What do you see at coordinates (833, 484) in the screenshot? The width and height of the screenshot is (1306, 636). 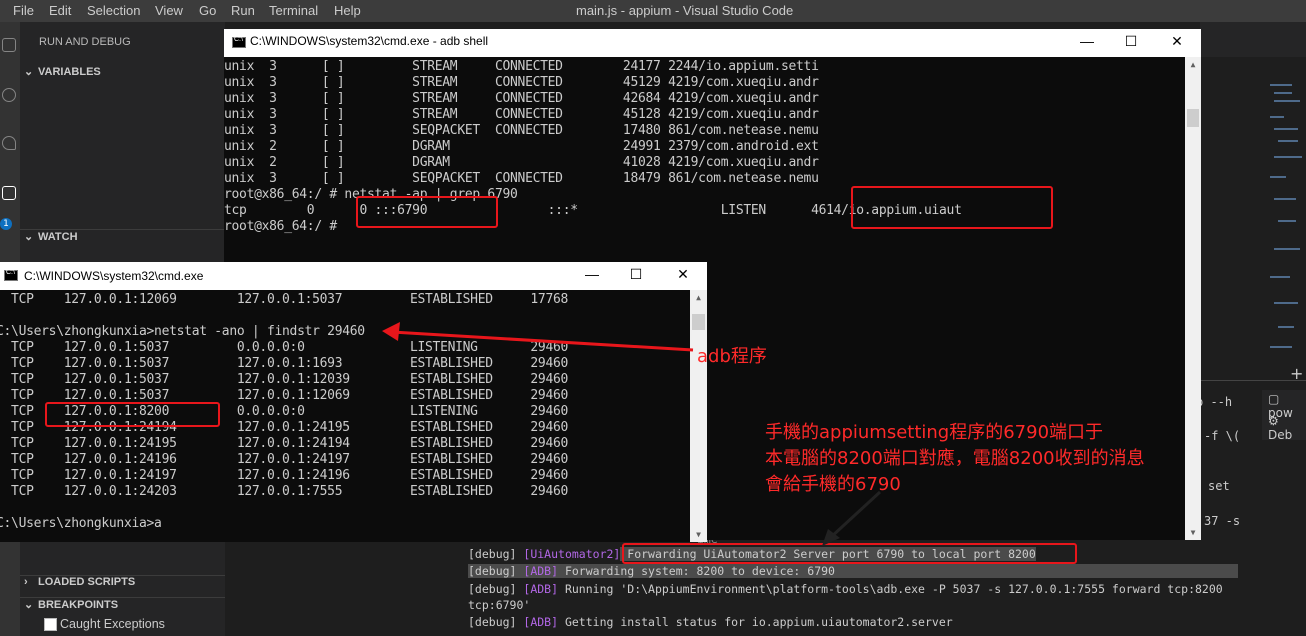 I see `note-line: 會給手機的6790` at bounding box center [833, 484].